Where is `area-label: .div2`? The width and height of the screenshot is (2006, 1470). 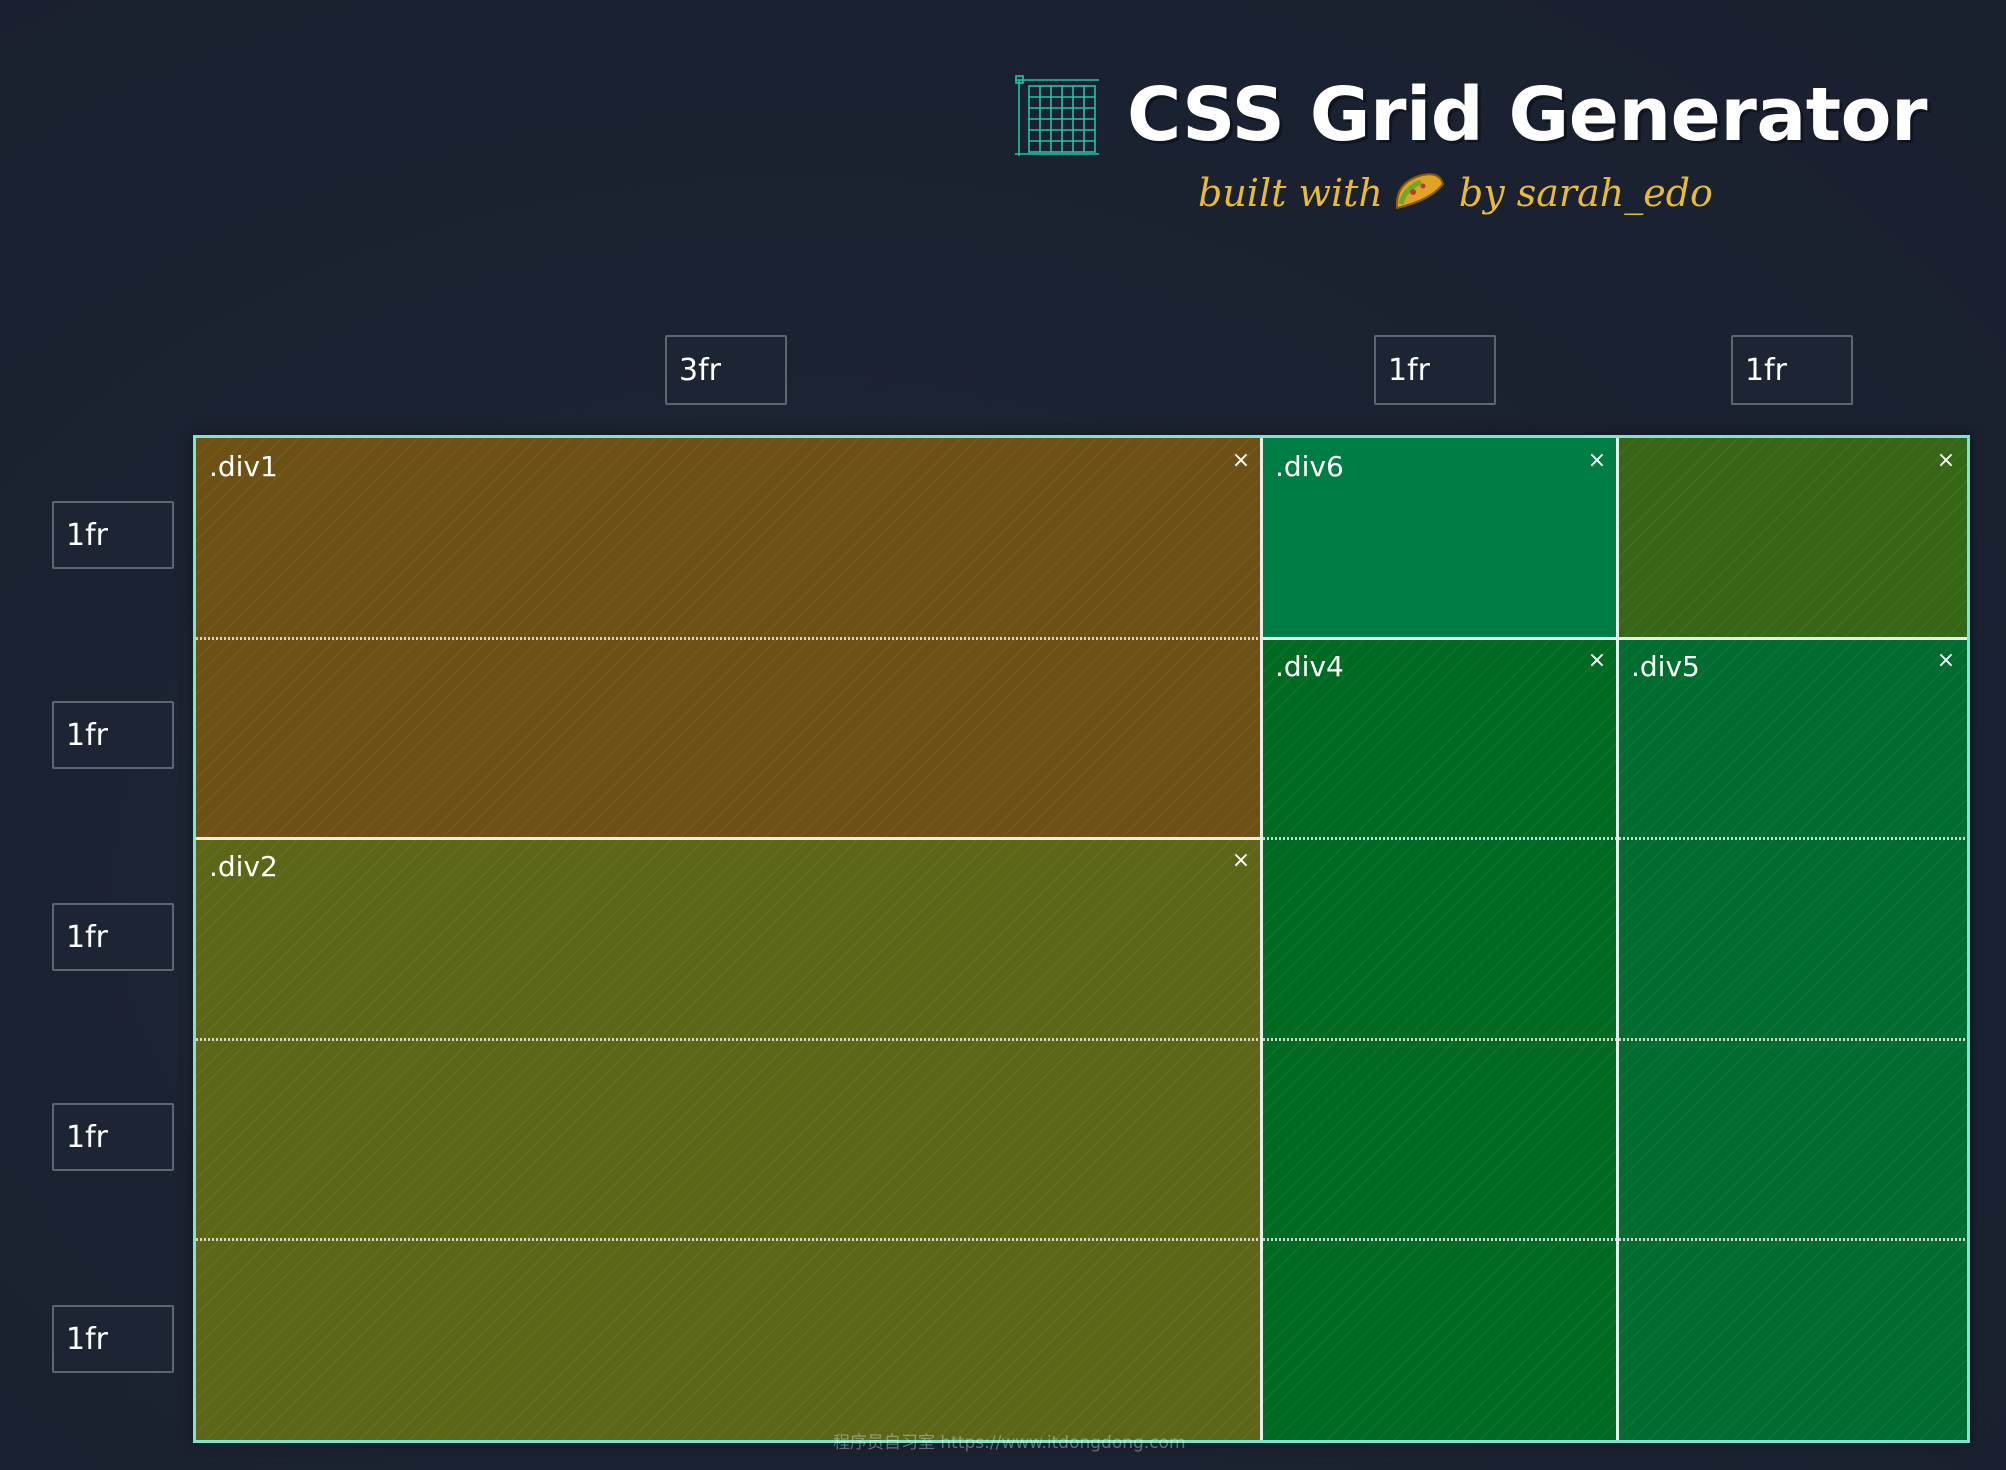 area-label: .div2 is located at coordinates (243, 866).